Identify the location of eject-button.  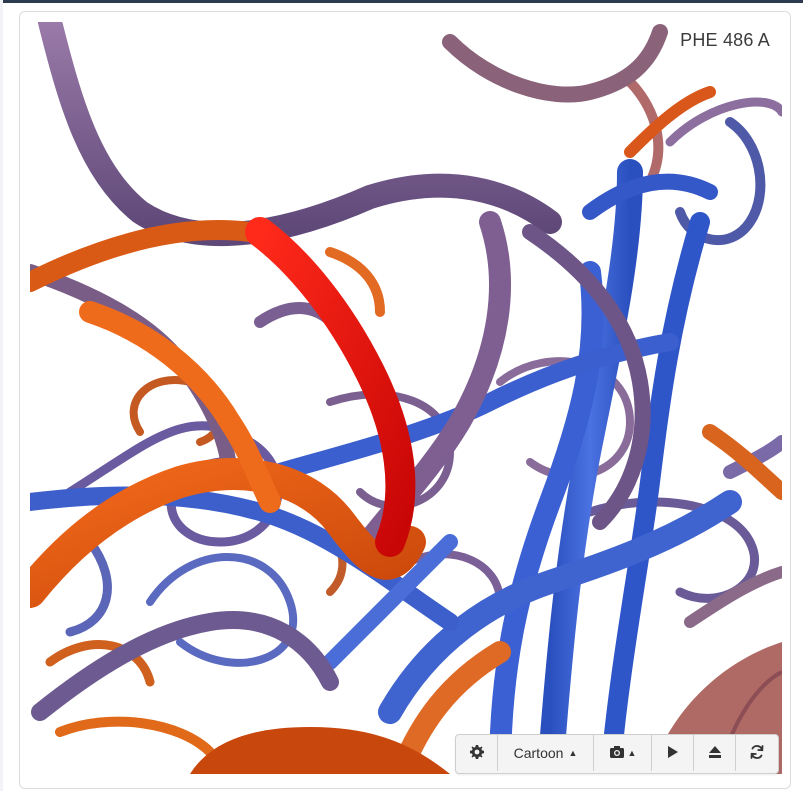
(715, 753).